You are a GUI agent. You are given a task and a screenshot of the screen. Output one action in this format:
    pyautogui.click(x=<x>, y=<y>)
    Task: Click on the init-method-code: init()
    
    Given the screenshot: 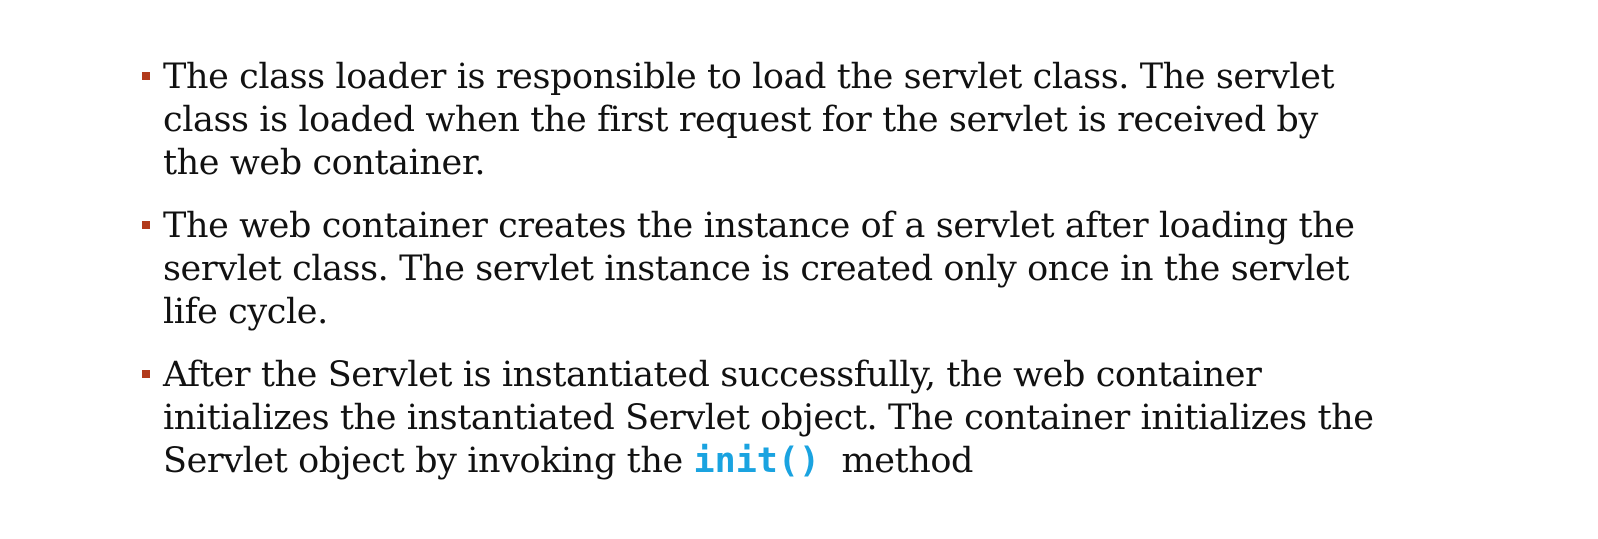 What is the action you would take?
    pyautogui.click(x=756, y=461)
    